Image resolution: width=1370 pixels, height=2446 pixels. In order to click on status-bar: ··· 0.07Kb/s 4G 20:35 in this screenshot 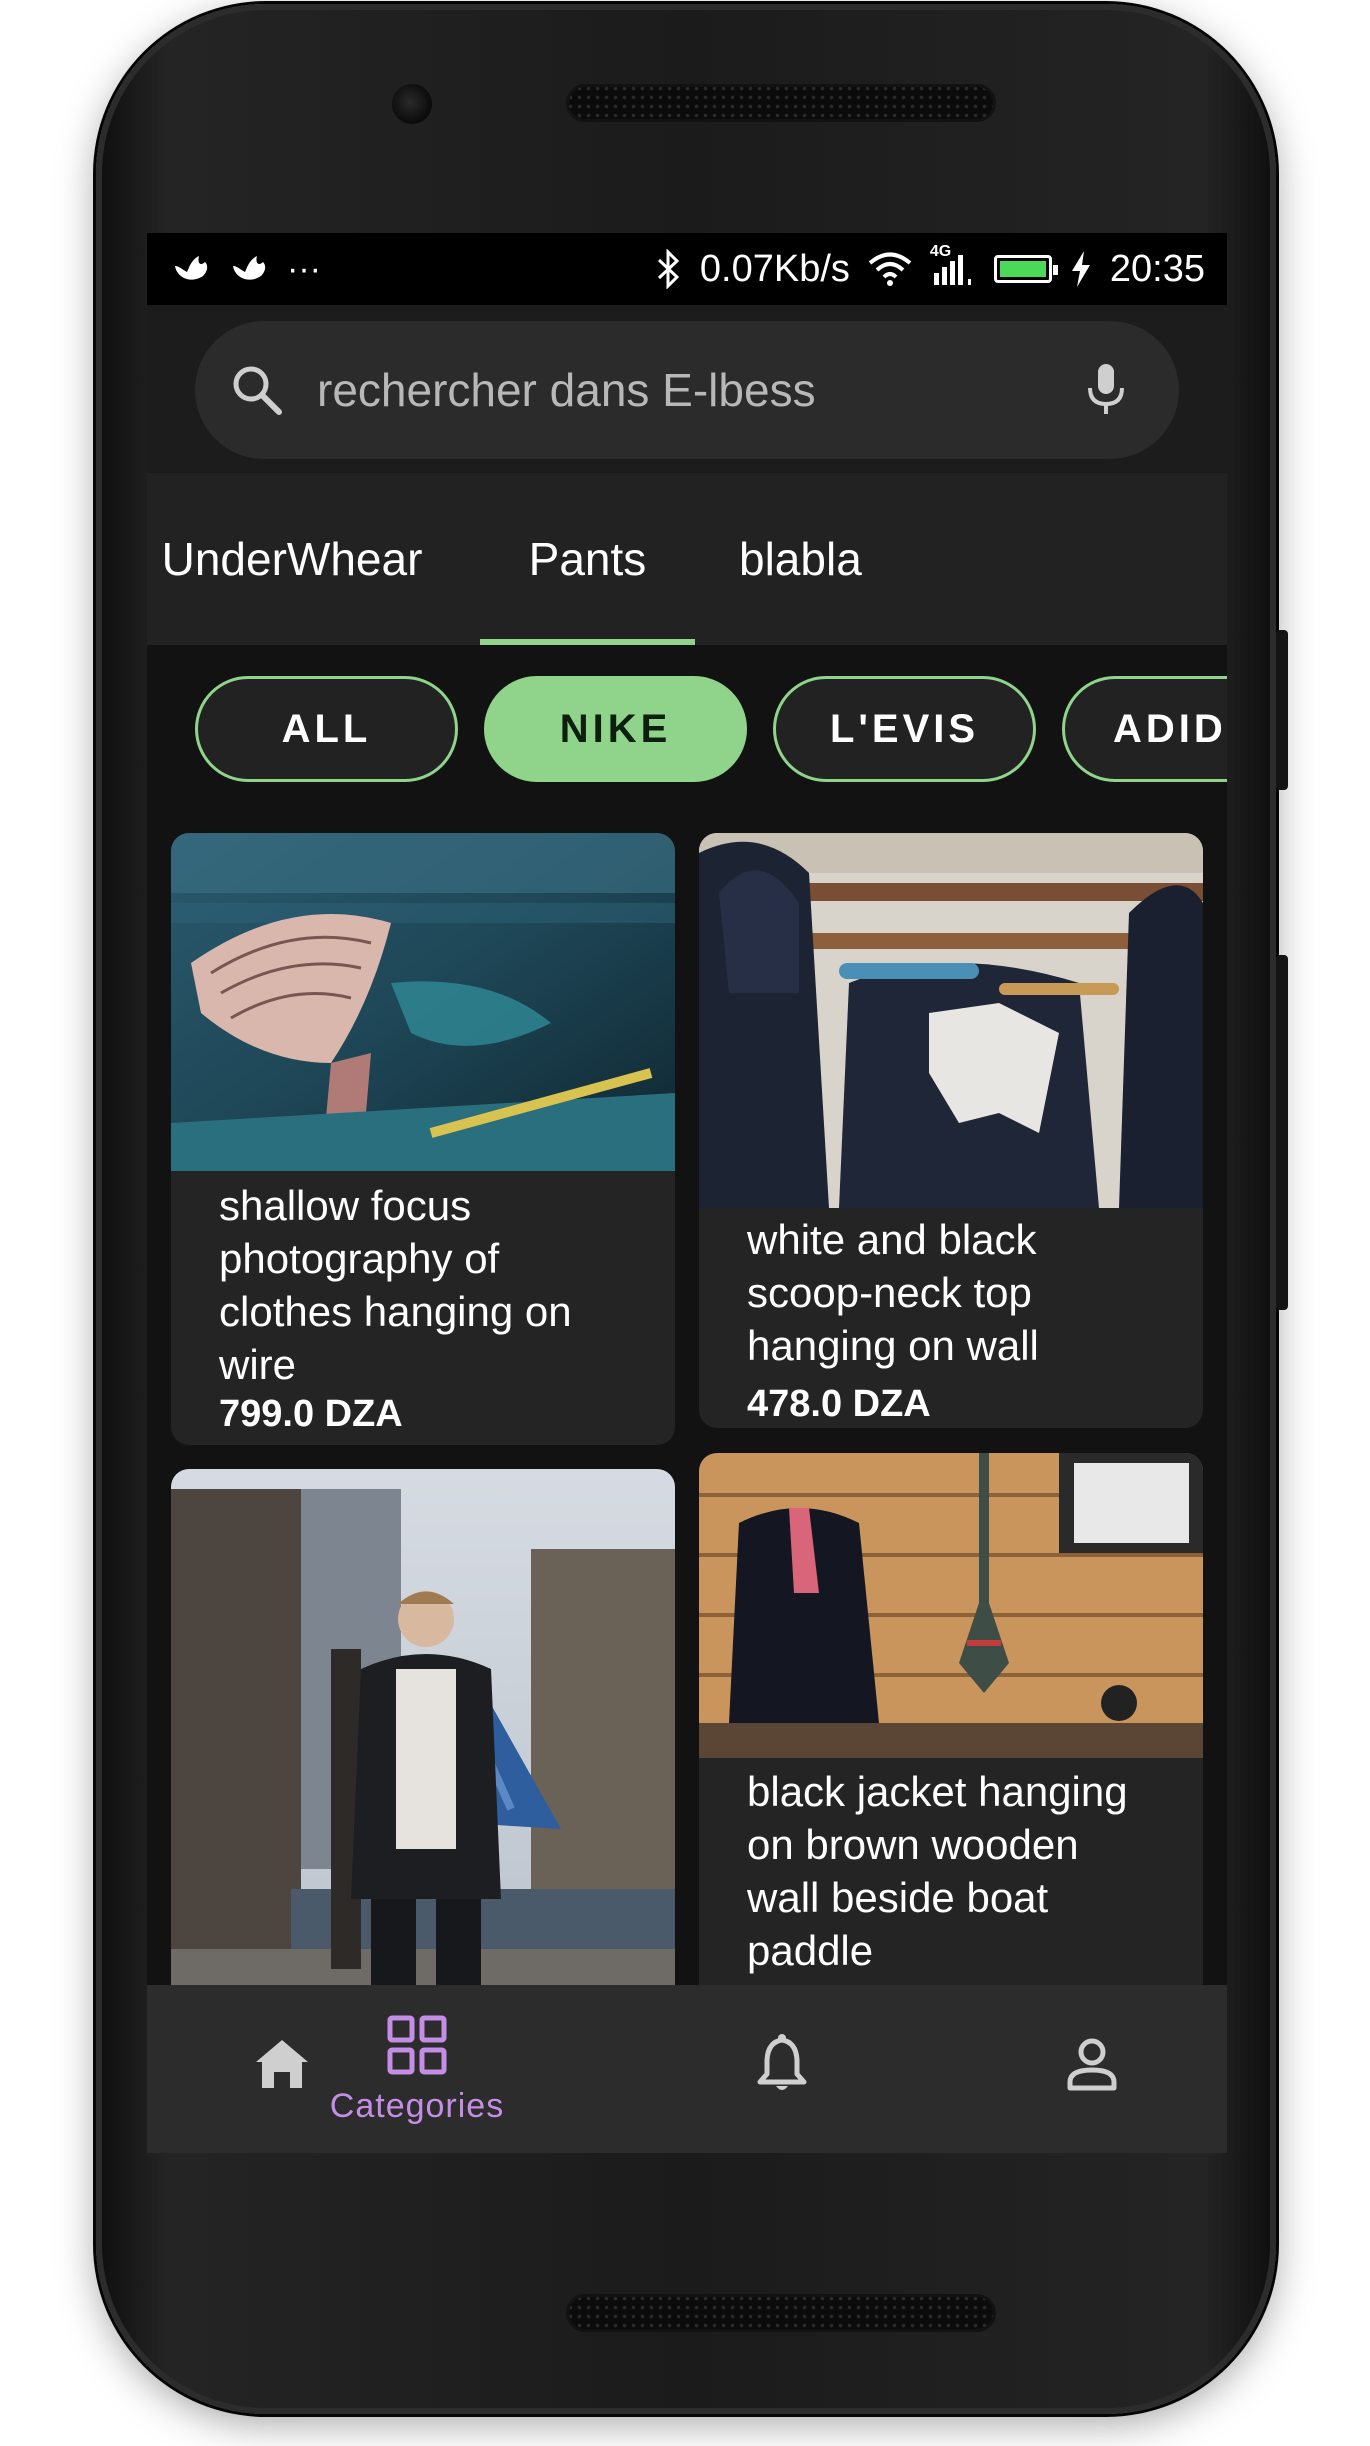, I will do `click(687, 269)`.